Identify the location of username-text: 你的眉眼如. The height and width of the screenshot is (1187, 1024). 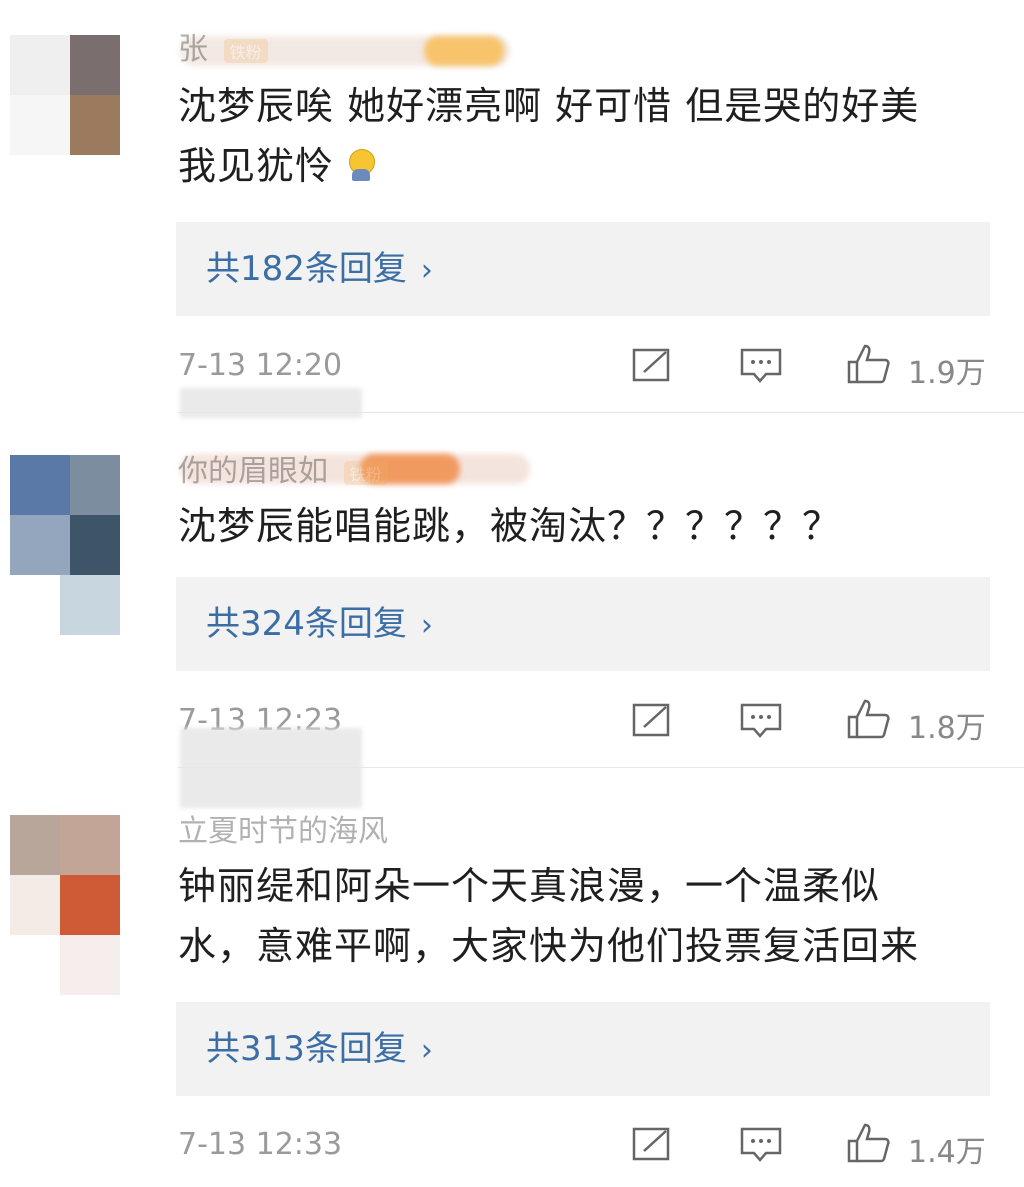
(253, 471).